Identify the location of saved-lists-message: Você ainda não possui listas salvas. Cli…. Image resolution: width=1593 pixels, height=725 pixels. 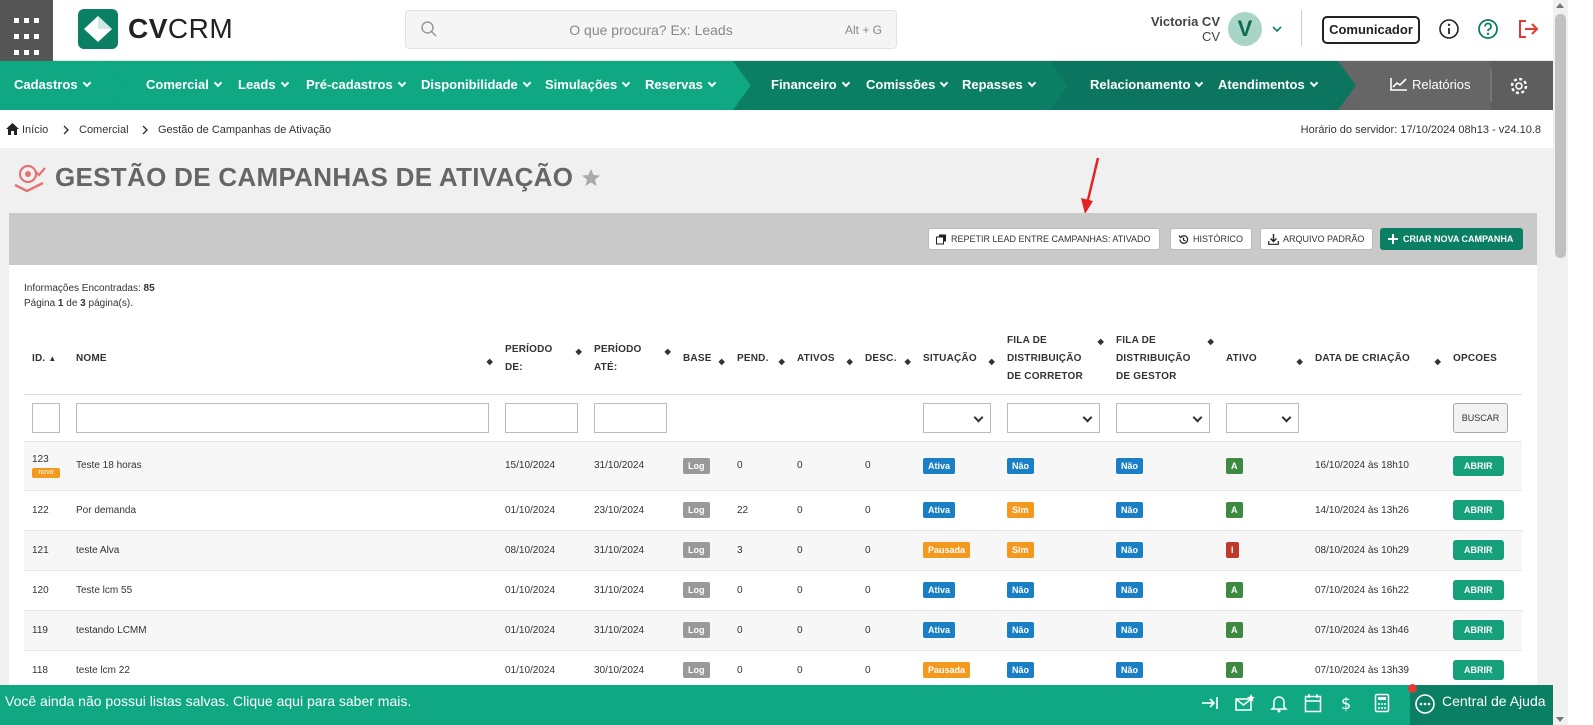
(208, 701).